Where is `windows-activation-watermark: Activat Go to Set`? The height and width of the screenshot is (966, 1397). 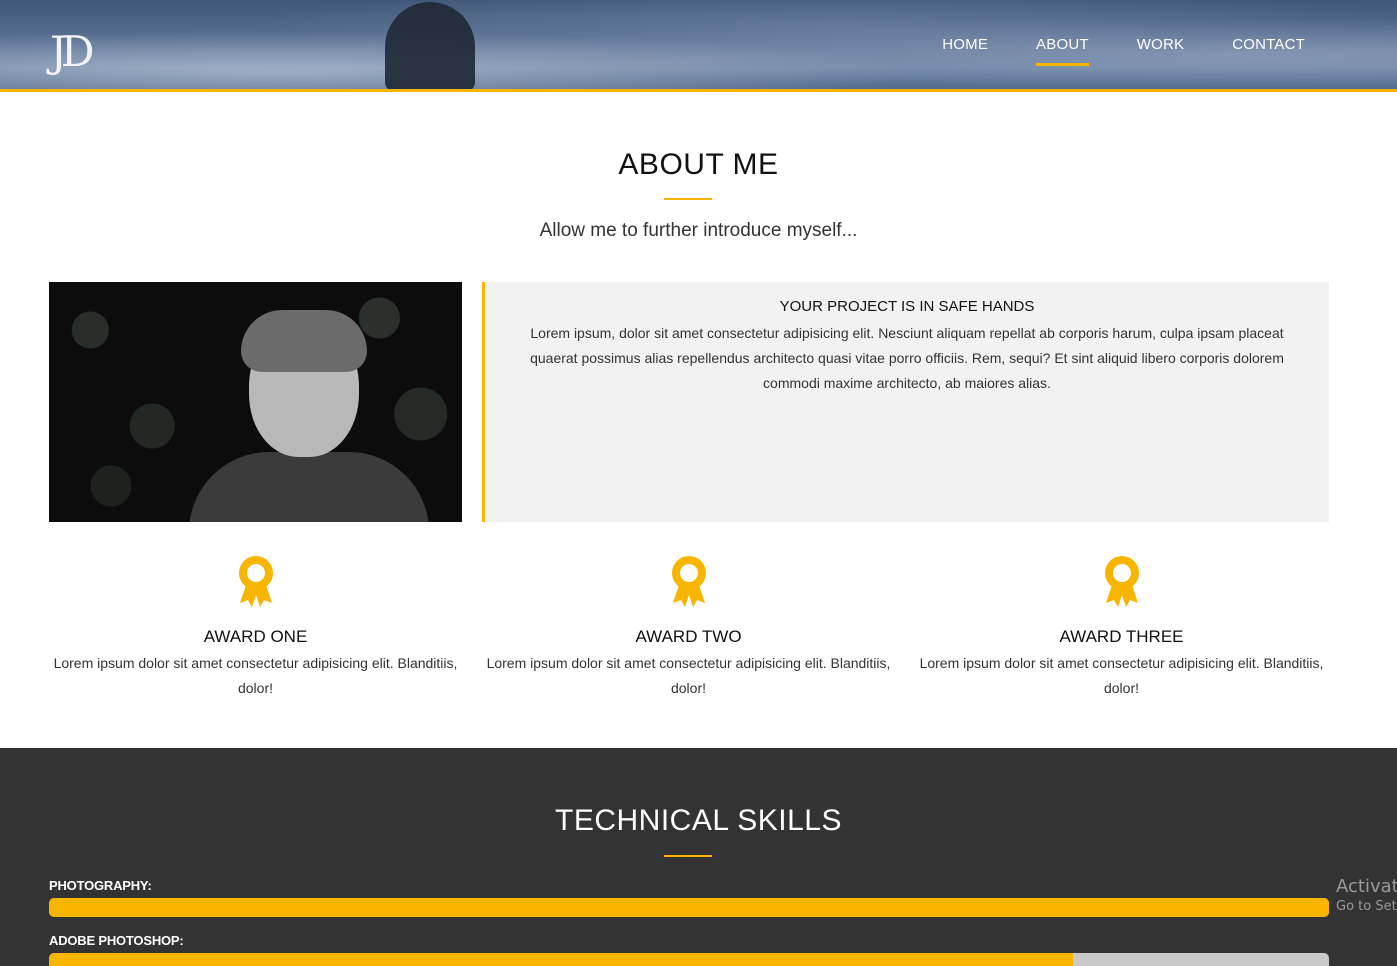 windows-activation-watermark: Activat Go to Set is located at coordinates (1366, 895).